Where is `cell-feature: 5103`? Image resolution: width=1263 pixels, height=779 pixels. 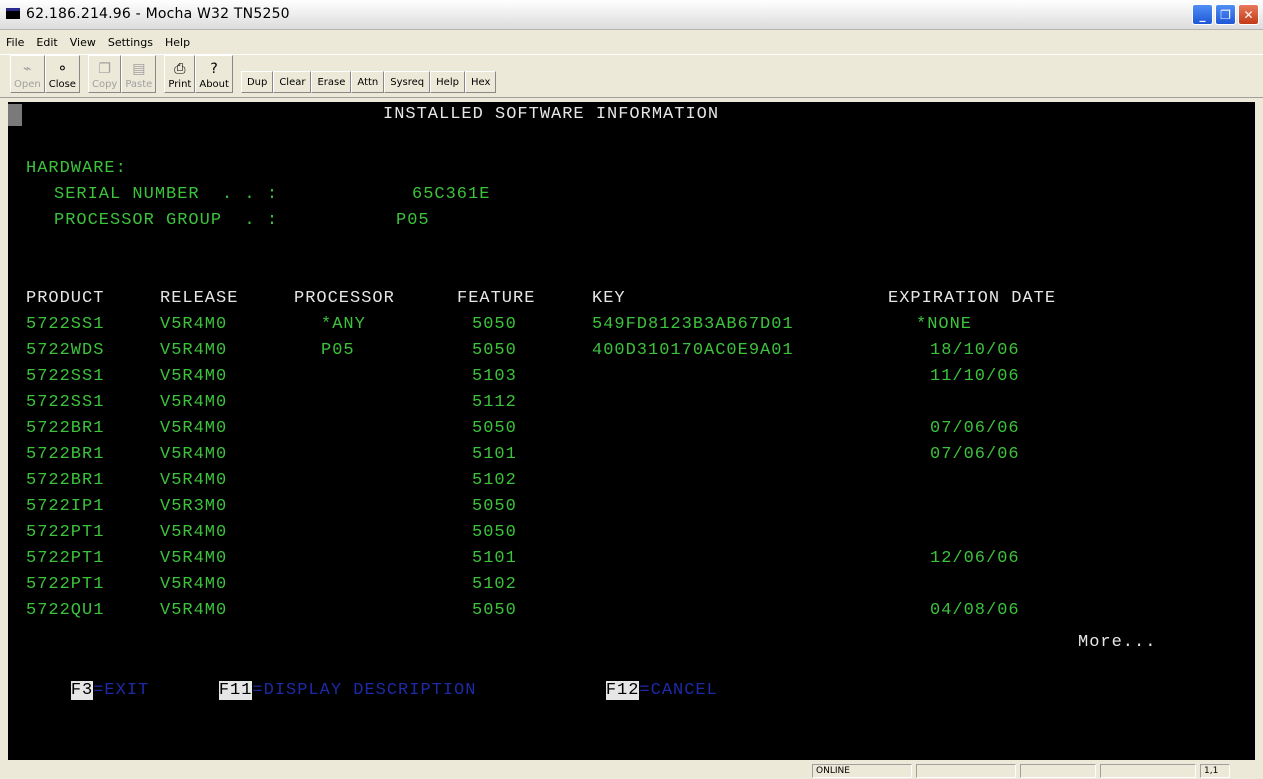 cell-feature: 5103 is located at coordinates (494, 376).